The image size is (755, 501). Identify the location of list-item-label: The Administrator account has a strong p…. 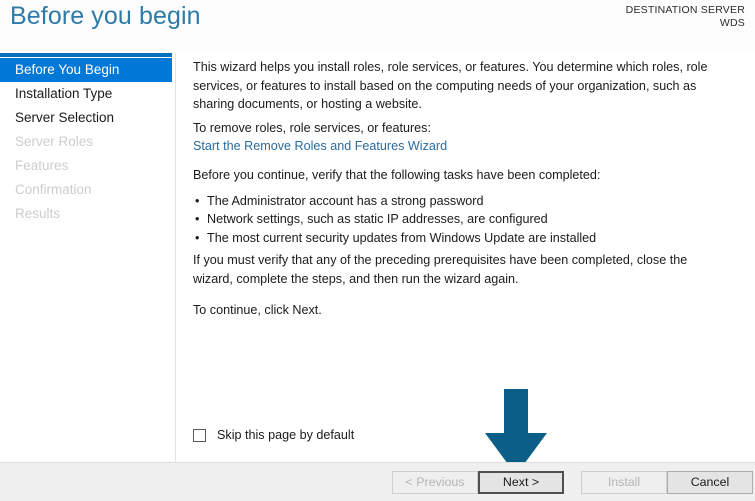
(345, 201).